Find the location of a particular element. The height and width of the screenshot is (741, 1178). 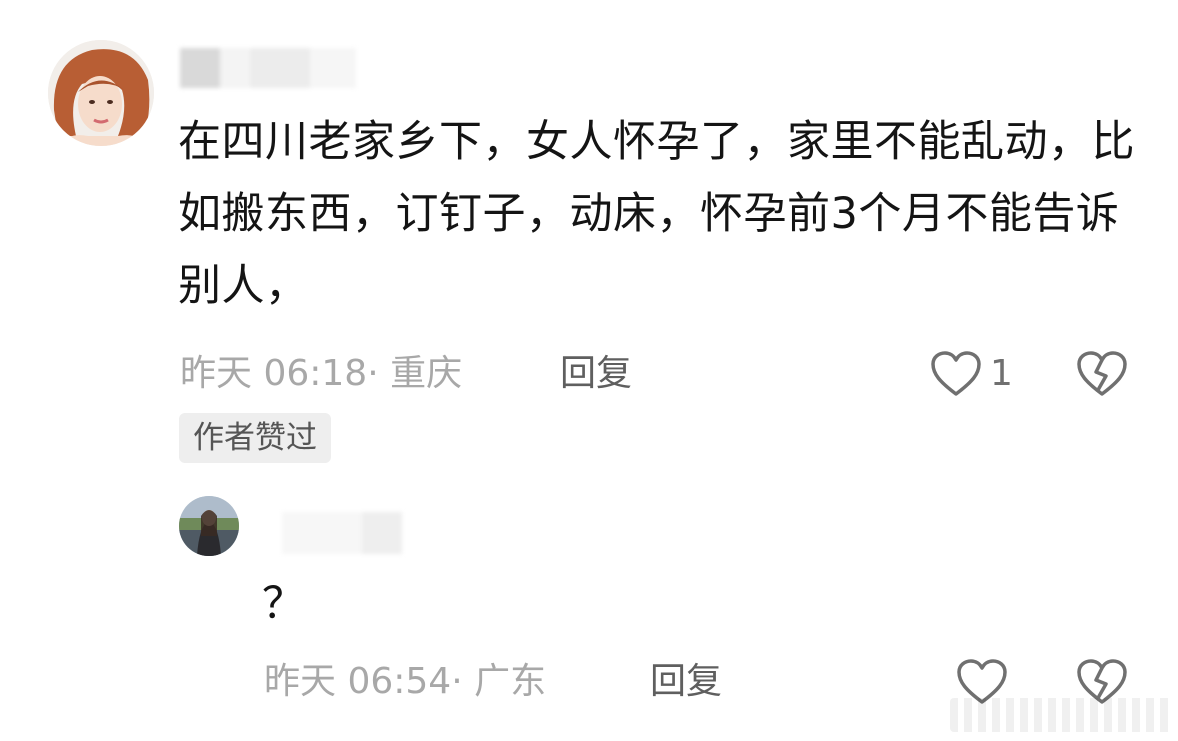

reply-username-redacted is located at coordinates (342, 533).